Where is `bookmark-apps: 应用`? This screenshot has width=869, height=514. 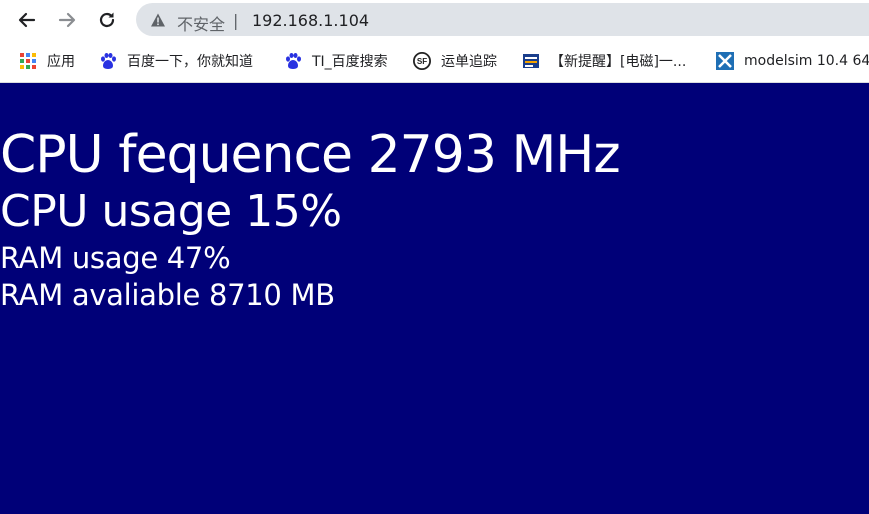
bookmark-apps: 应用 is located at coordinates (47, 61).